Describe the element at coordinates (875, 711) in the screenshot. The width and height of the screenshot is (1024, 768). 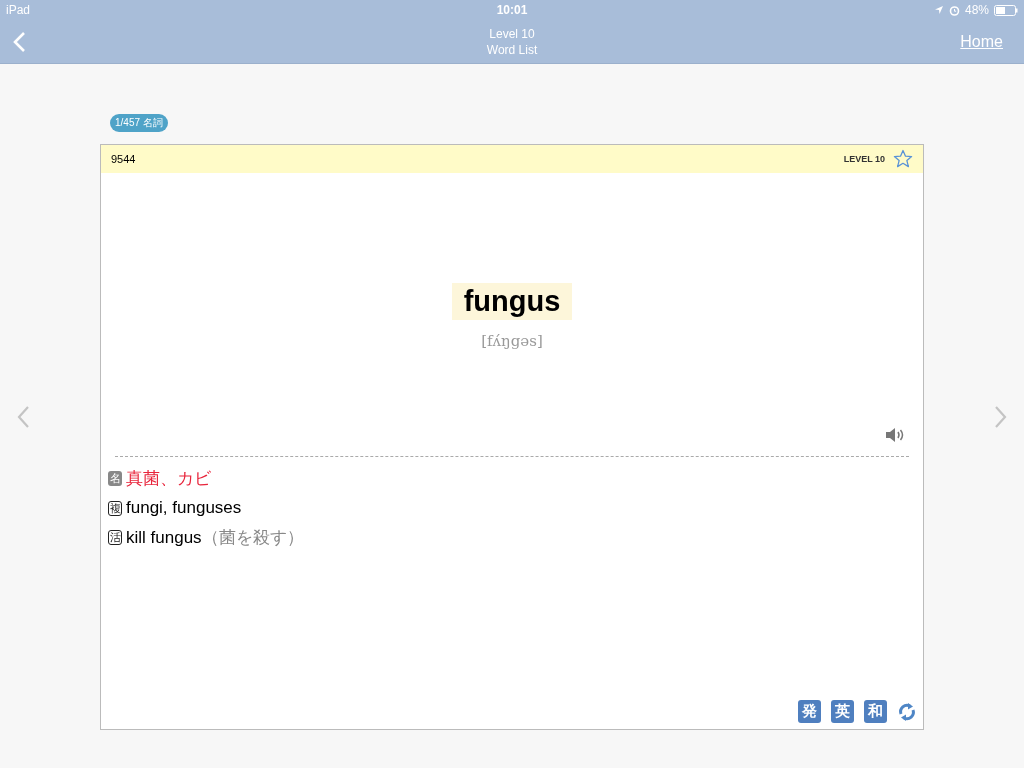
I see `toggle-button: 和` at that location.